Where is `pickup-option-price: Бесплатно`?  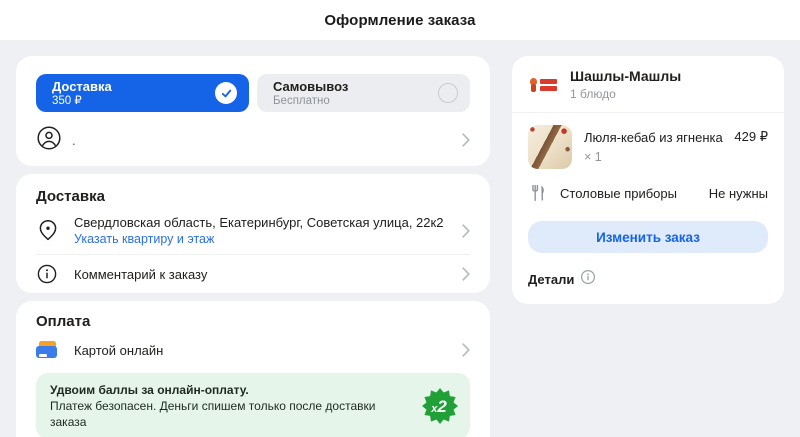 pickup-option-price: Бесплатно is located at coordinates (301, 100).